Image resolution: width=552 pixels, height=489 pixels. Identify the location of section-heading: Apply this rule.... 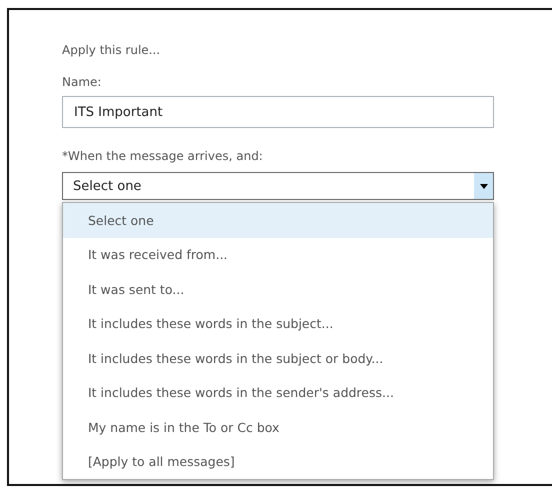
(111, 50).